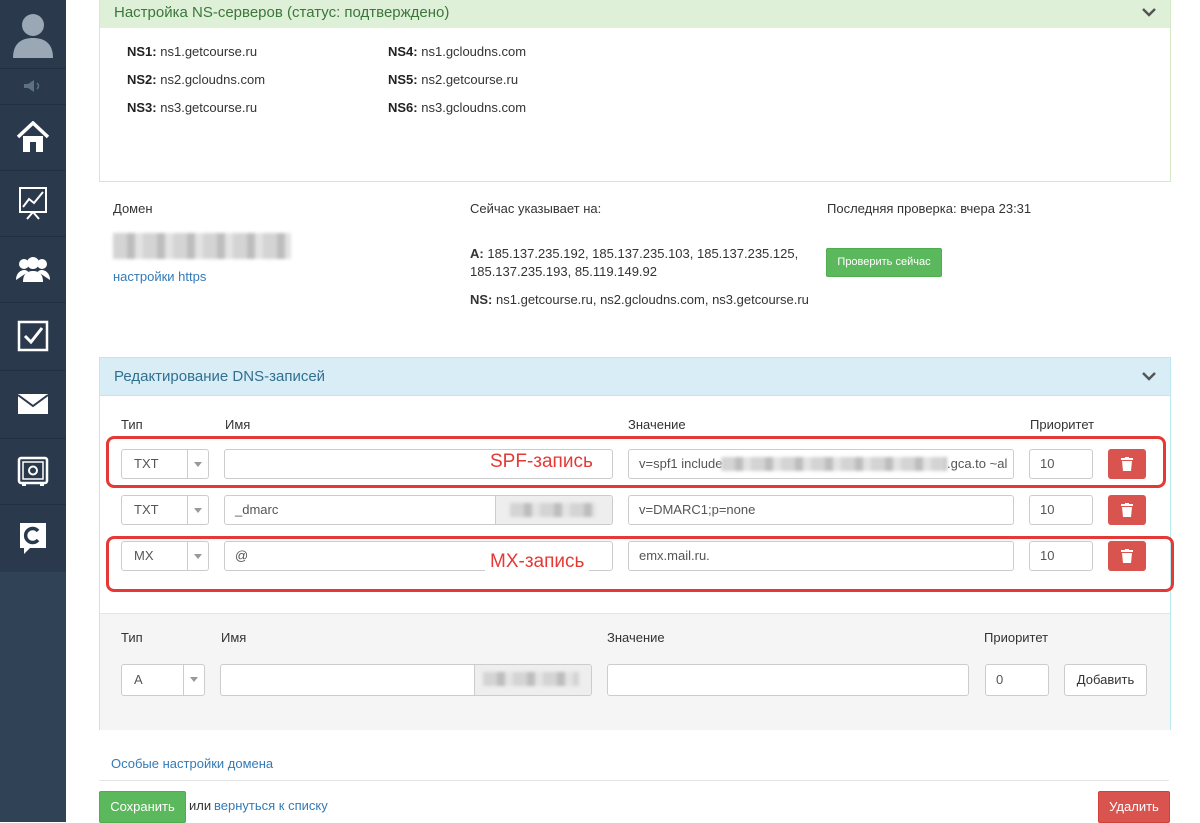  What do you see at coordinates (636, 637) in the screenshot?
I see `new-value-header: Значение` at bounding box center [636, 637].